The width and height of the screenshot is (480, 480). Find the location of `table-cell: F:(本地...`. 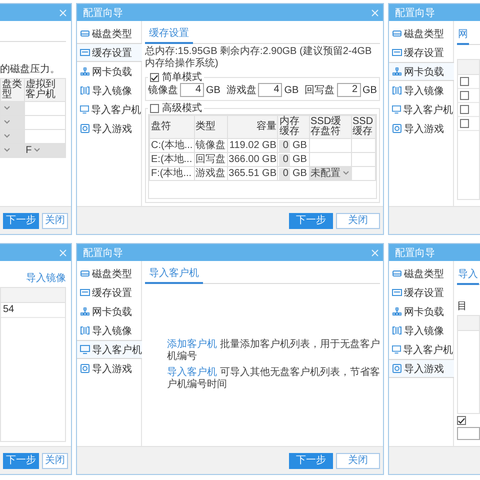

table-cell: F:(本地... is located at coordinates (172, 173).